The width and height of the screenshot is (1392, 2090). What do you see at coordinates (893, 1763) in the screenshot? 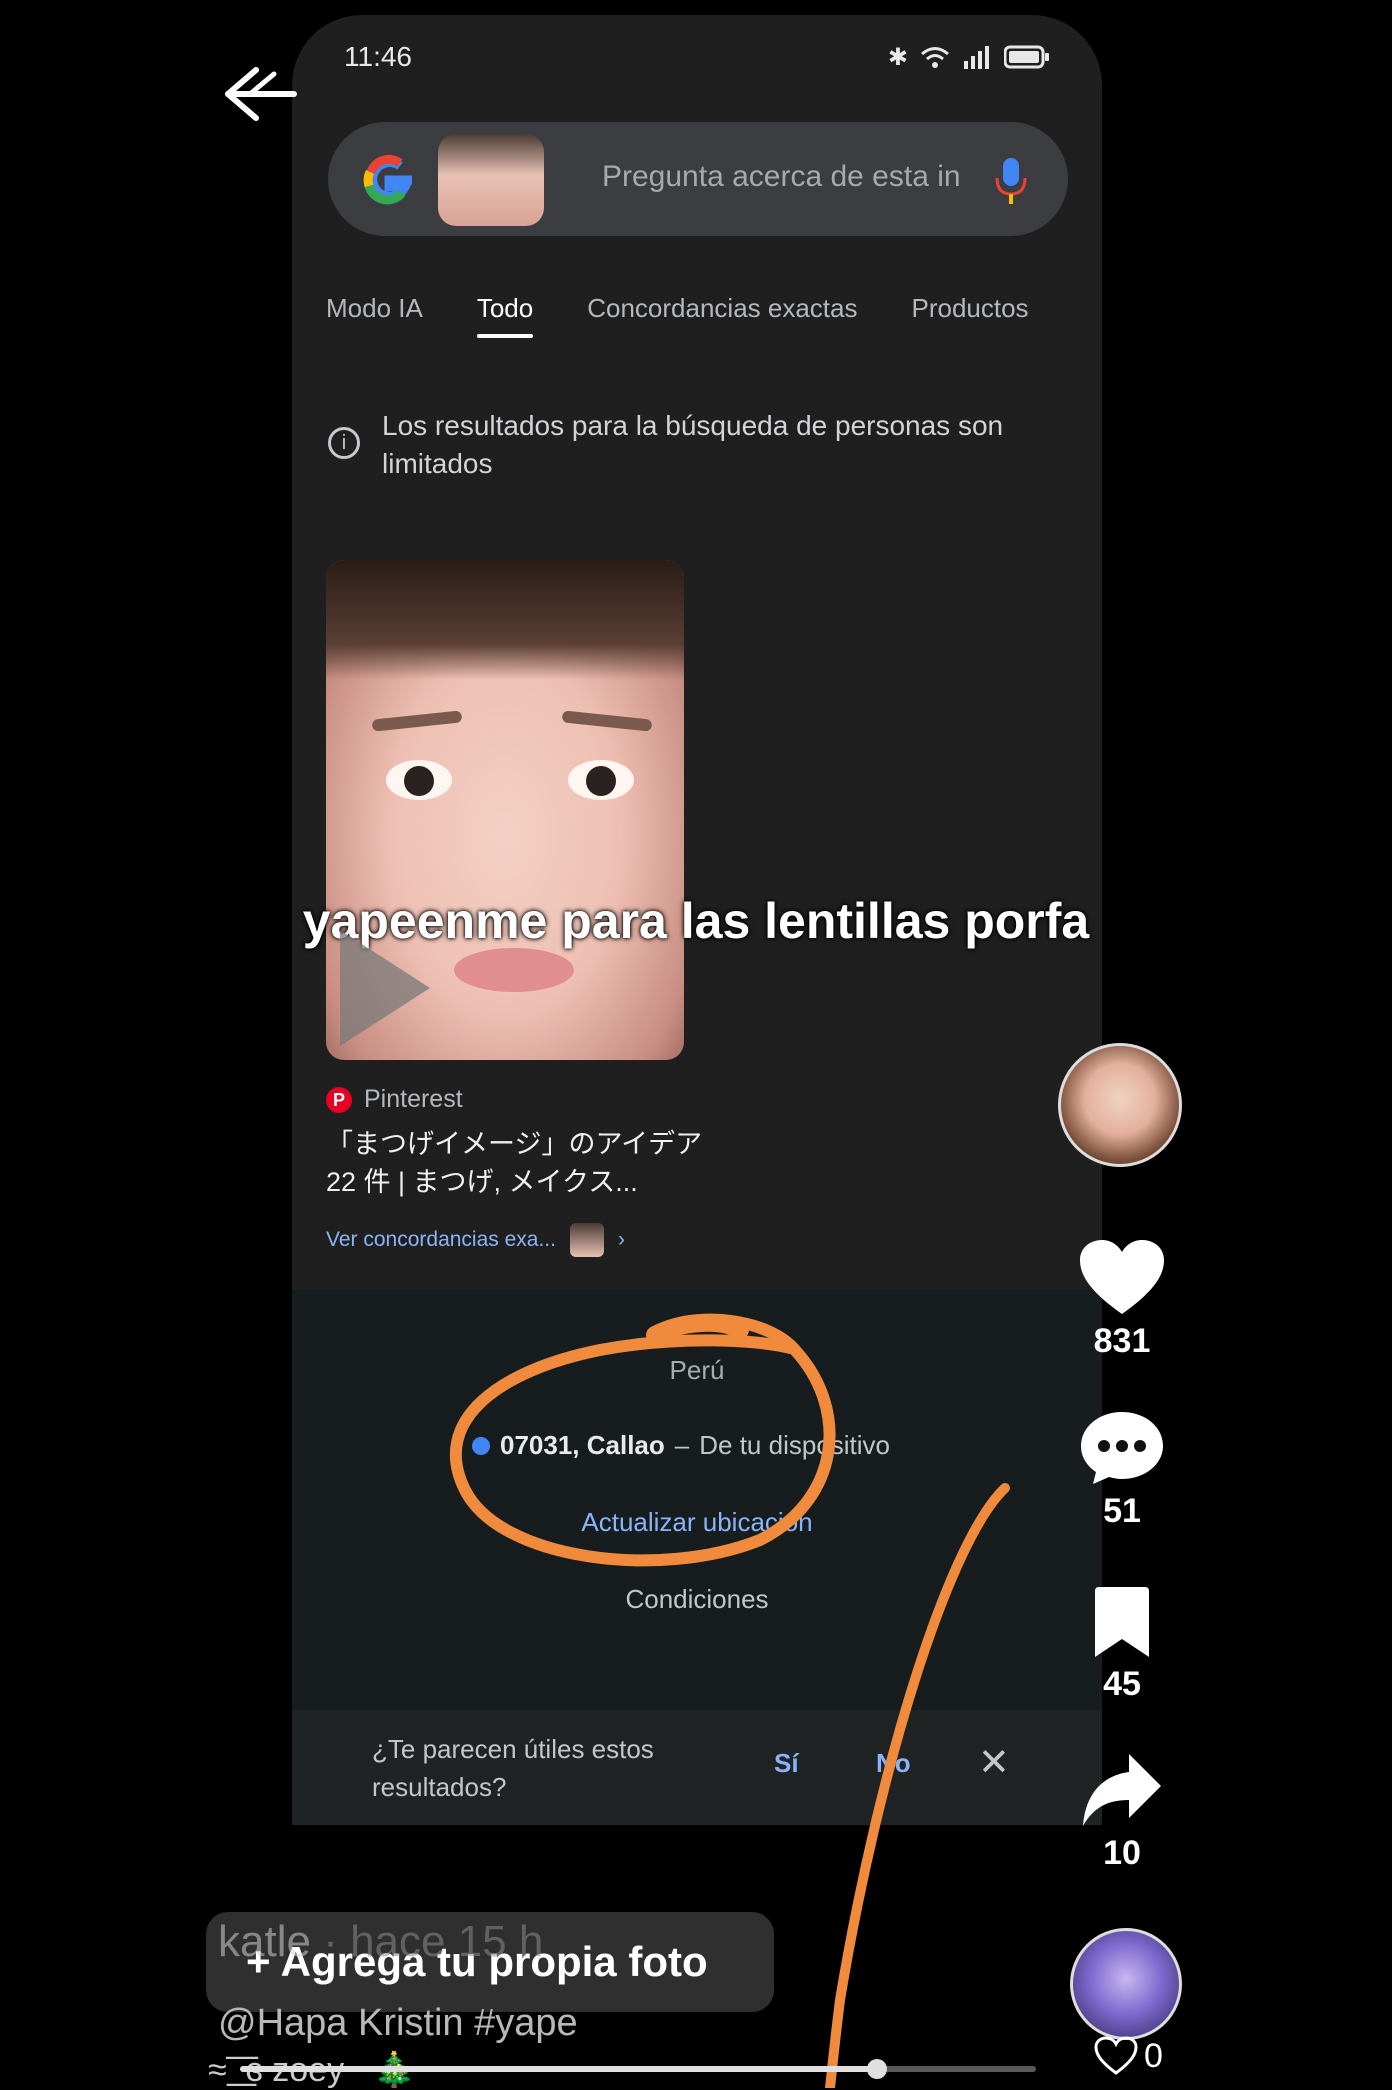
I see `feedback-no-button: No` at bounding box center [893, 1763].